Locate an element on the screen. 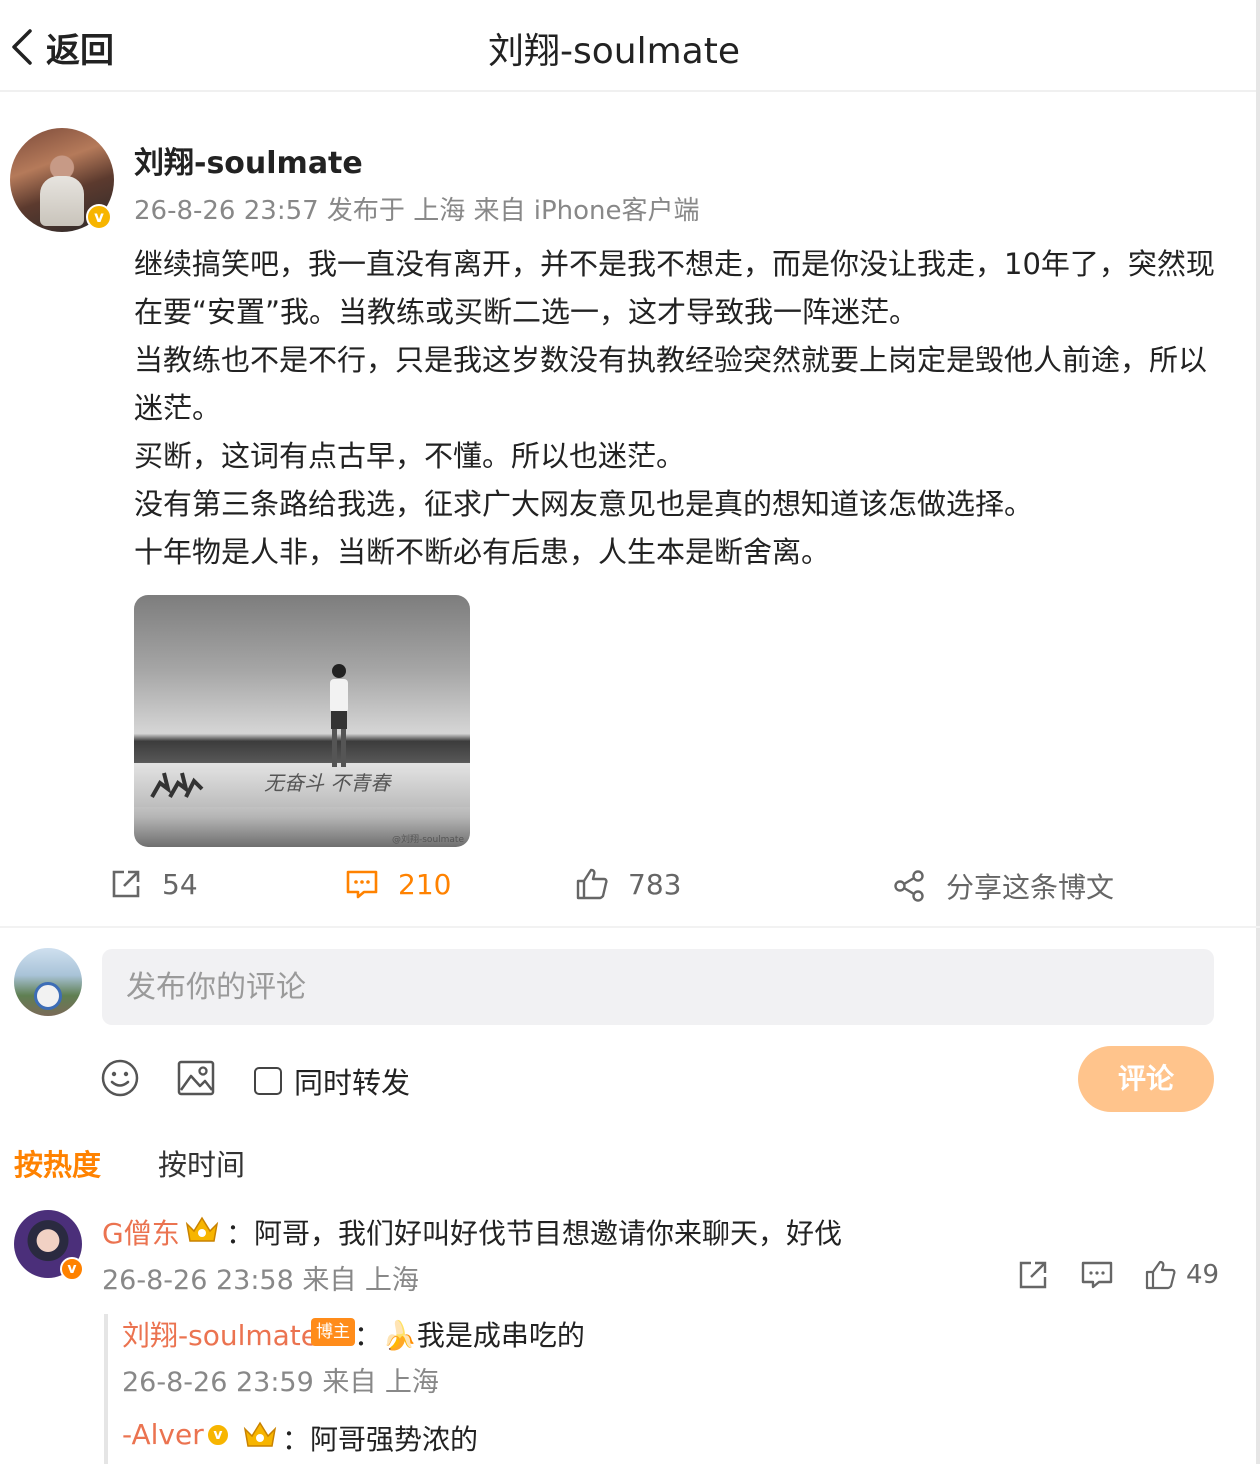  share-icon is located at coordinates (909, 886).